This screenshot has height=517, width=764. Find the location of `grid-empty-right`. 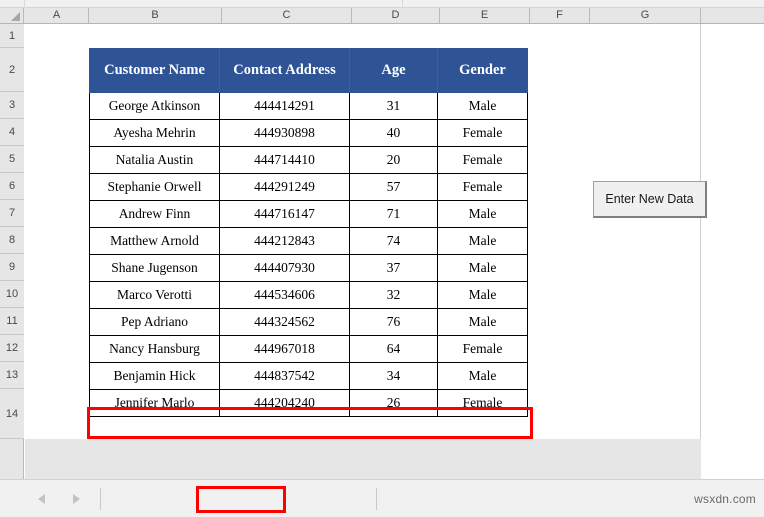

grid-empty-right is located at coordinates (732, 251).